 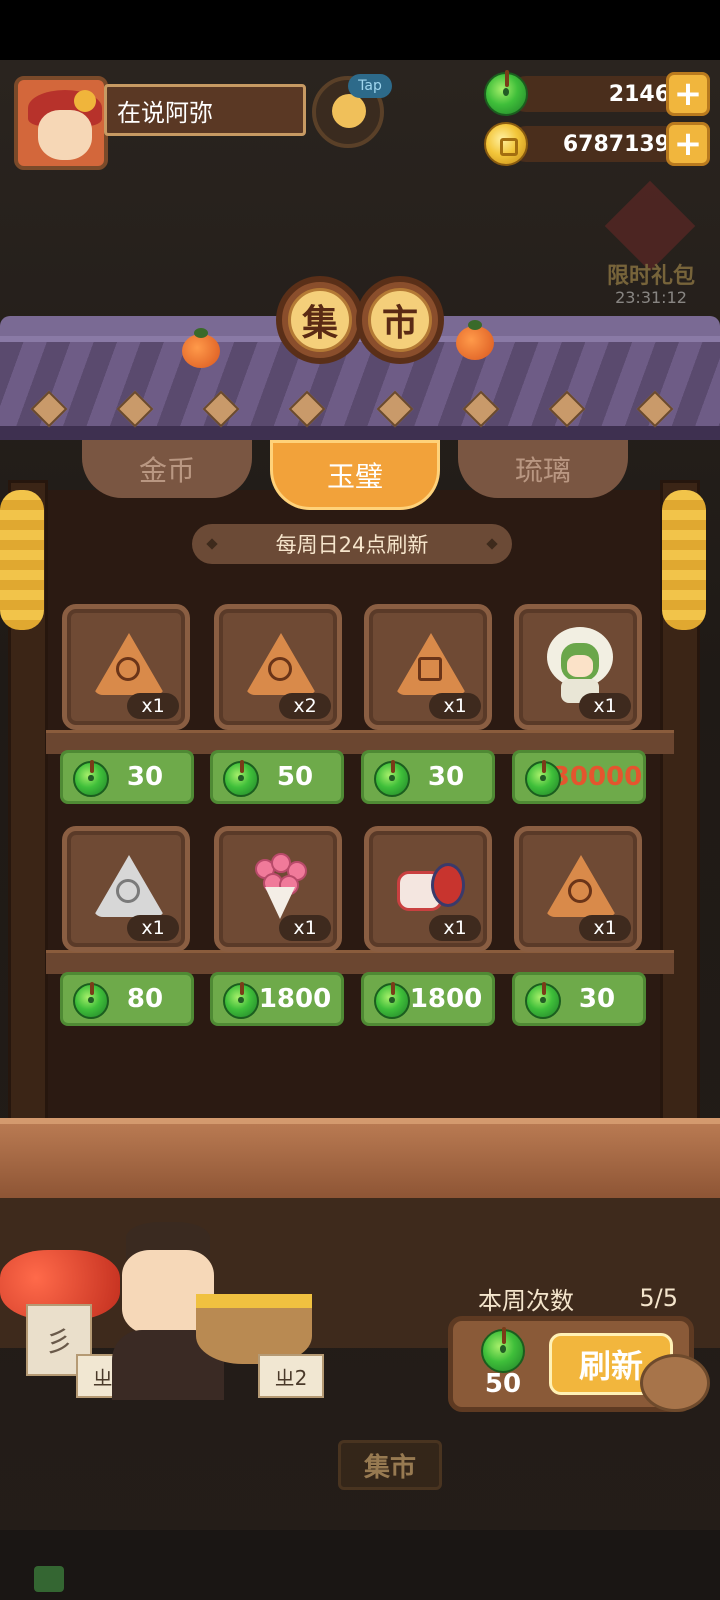 I want to click on buy-button-item-8: 30, so click(x=579, y=999).